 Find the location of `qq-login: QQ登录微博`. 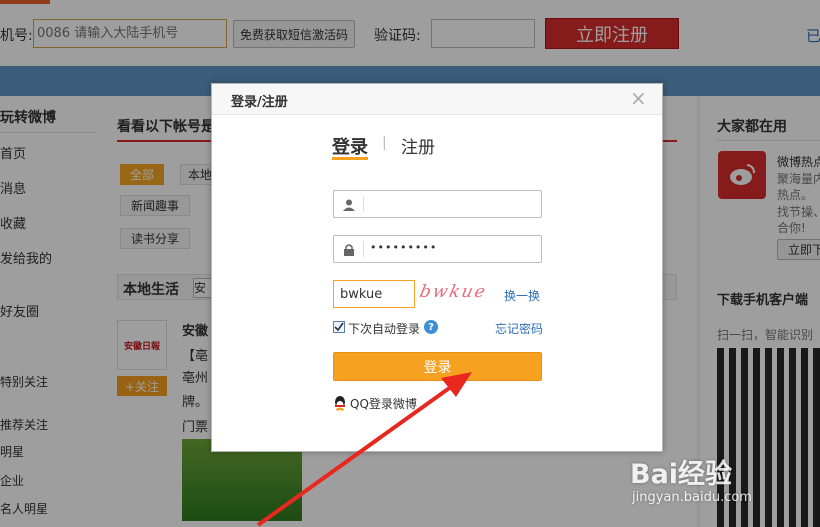

qq-login: QQ登录微博 is located at coordinates (375, 403).